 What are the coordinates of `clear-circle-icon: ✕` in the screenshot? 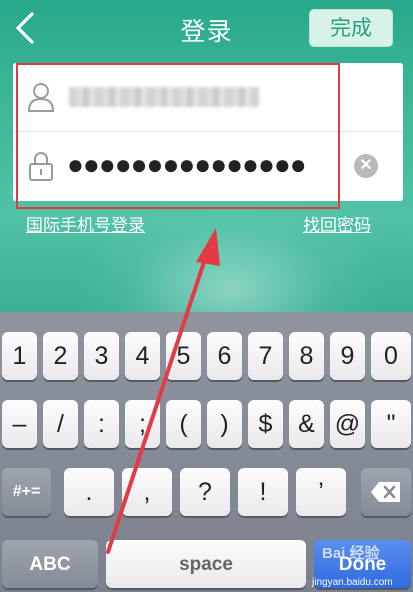 It's located at (366, 166).